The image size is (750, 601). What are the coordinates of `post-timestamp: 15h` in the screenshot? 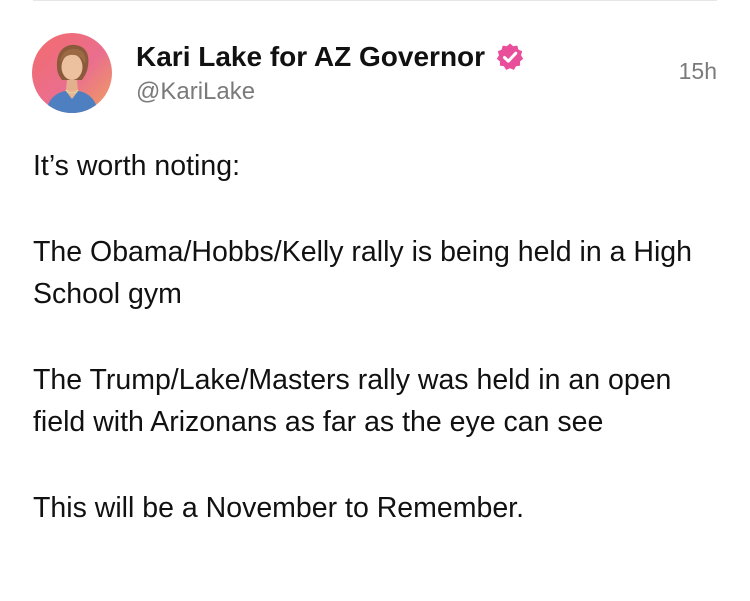 It's located at (698, 71).